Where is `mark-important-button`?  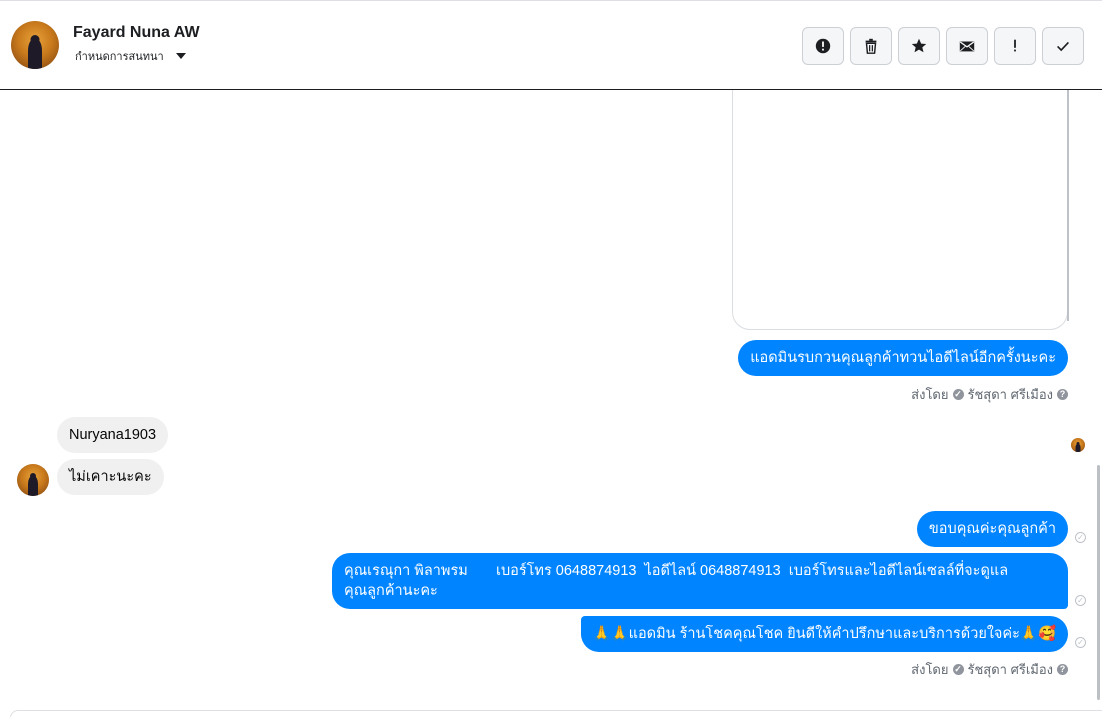
mark-important-button is located at coordinates (1015, 46).